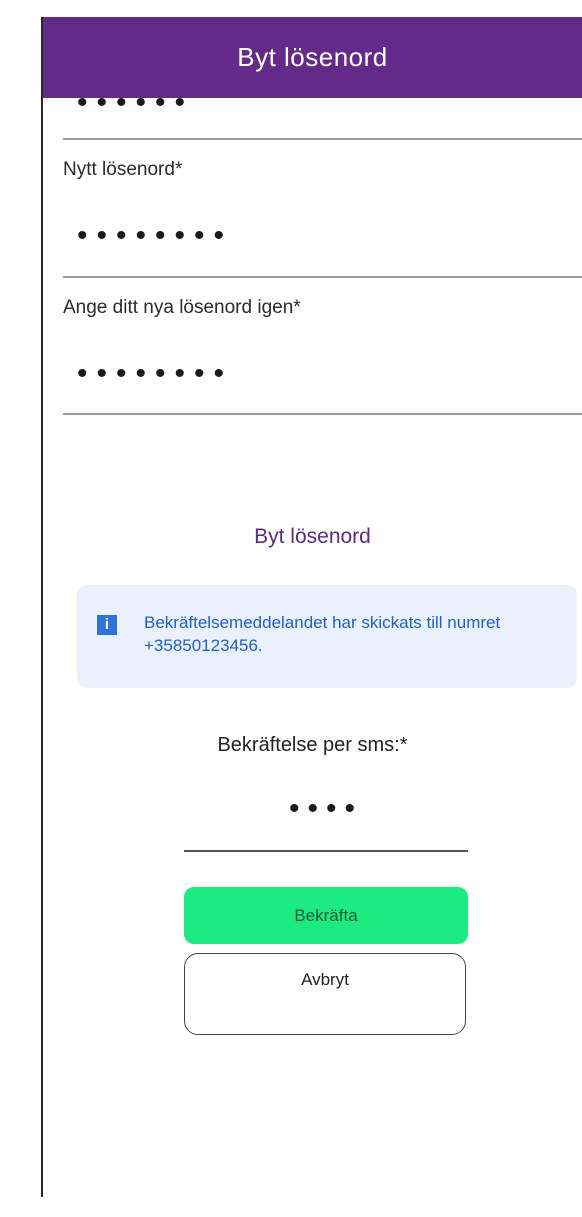  What do you see at coordinates (322, 349) in the screenshot?
I see `repeat-password-field: Ange ditt nya lösenord igen* ••••••••` at bounding box center [322, 349].